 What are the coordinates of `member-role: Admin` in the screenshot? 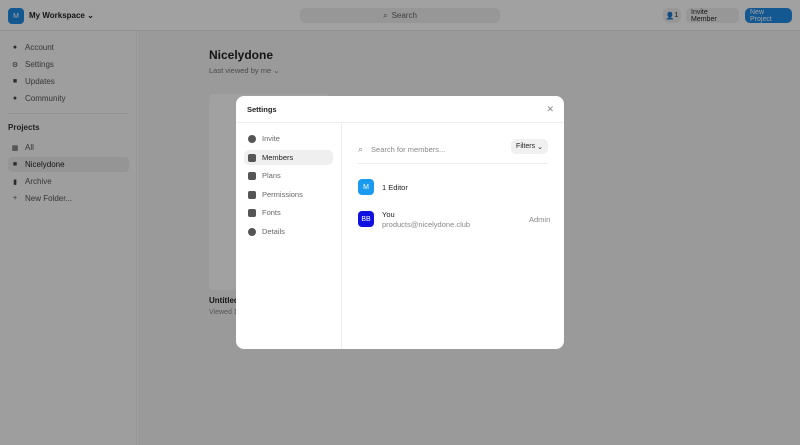 It's located at (539, 219).